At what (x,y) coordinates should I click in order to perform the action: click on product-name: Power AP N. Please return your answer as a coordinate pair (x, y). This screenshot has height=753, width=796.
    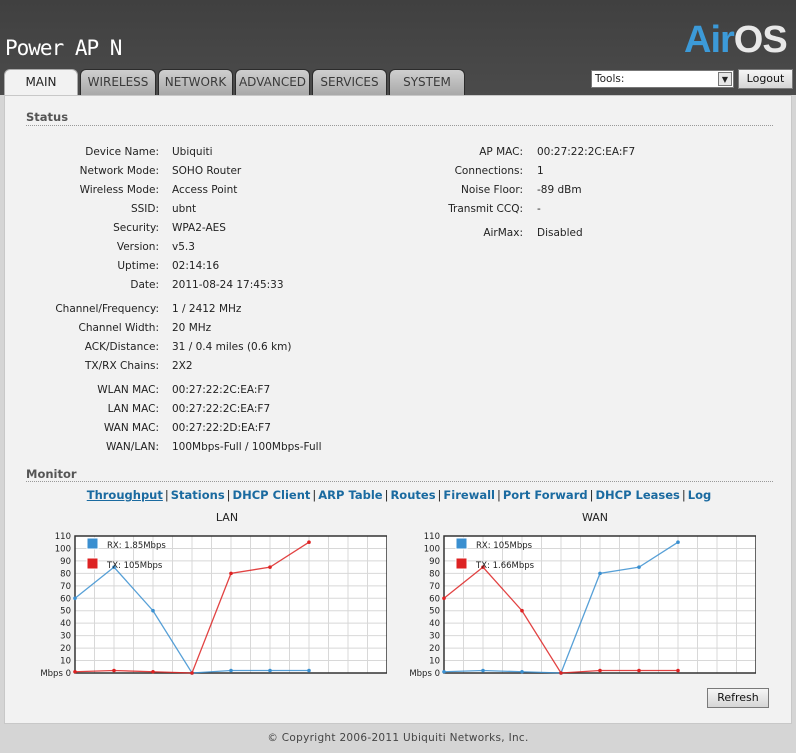
    Looking at the image, I should click on (63, 48).